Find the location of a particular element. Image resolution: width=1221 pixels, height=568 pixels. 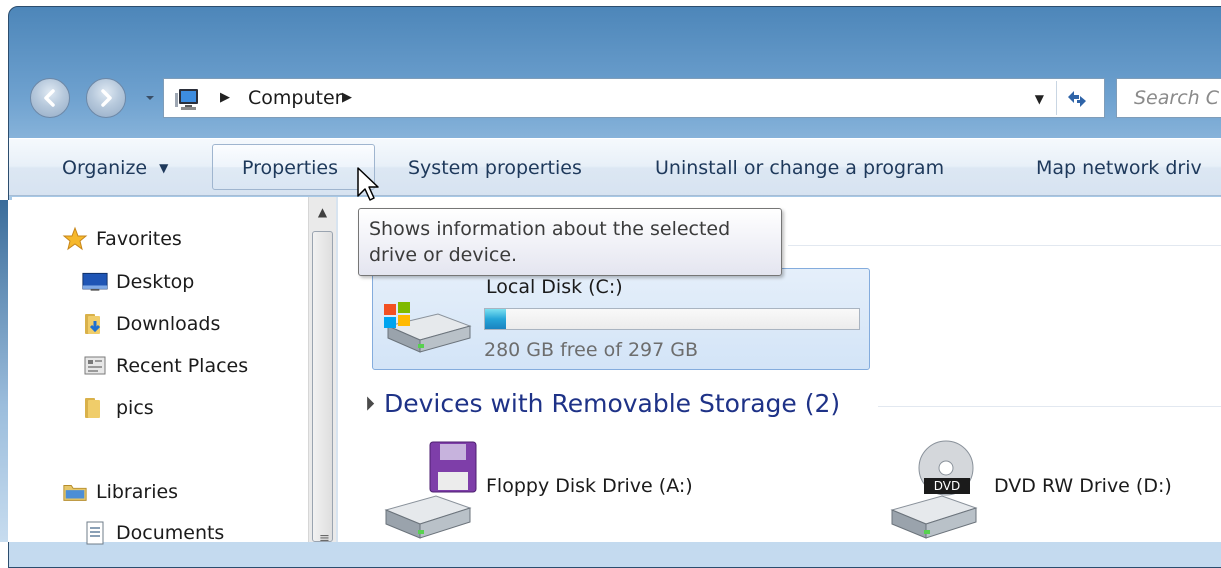

nav-favorites: Favorites is located at coordinates (122, 238).